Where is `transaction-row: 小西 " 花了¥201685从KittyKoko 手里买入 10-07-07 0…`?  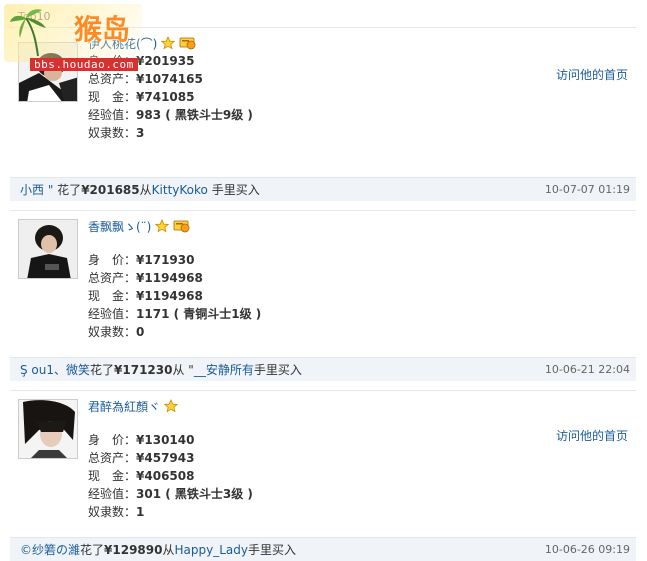
transaction-row: 小西 " 花了¥201685从KittyKoko 手里买入 10-07-07 0… is located at coordinates (323, 189).